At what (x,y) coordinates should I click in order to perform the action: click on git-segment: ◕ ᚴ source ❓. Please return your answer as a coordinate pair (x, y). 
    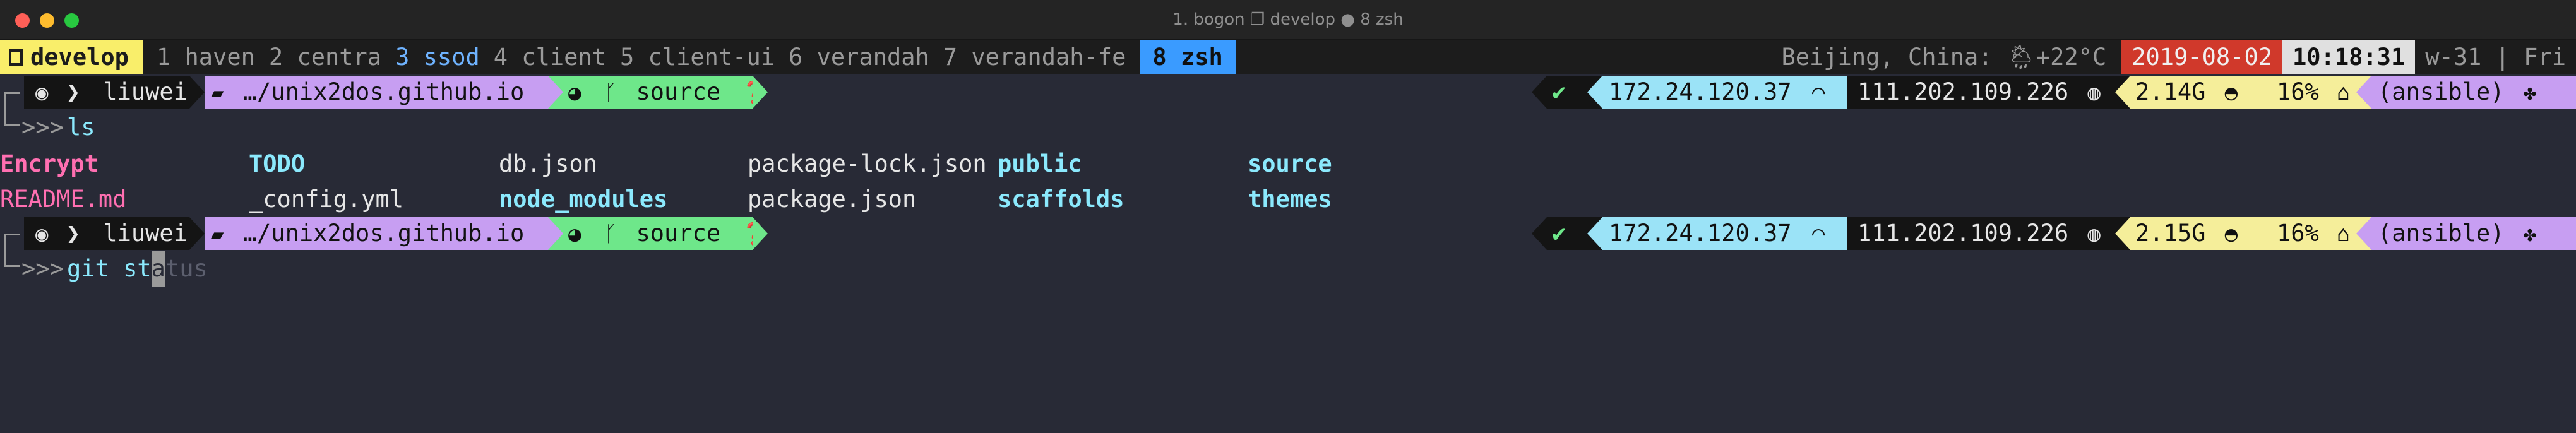
    Looking at the image, I should click on (665, 234).